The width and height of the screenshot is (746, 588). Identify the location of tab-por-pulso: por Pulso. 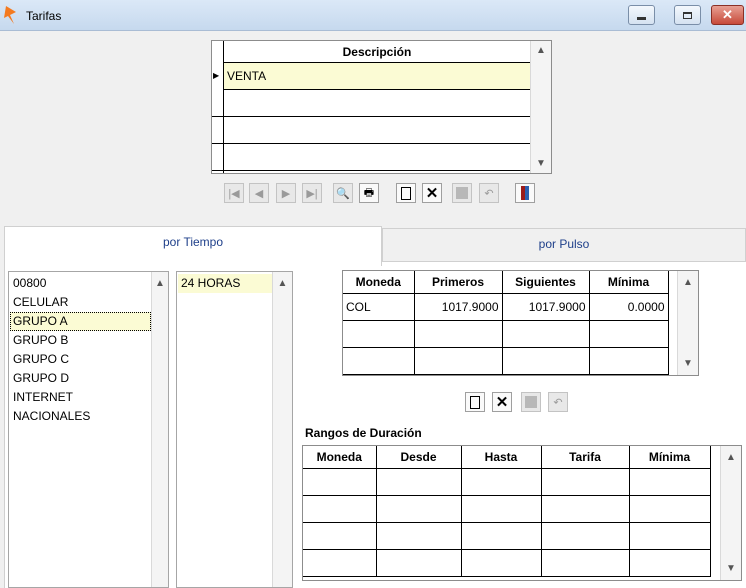
(564, 245).